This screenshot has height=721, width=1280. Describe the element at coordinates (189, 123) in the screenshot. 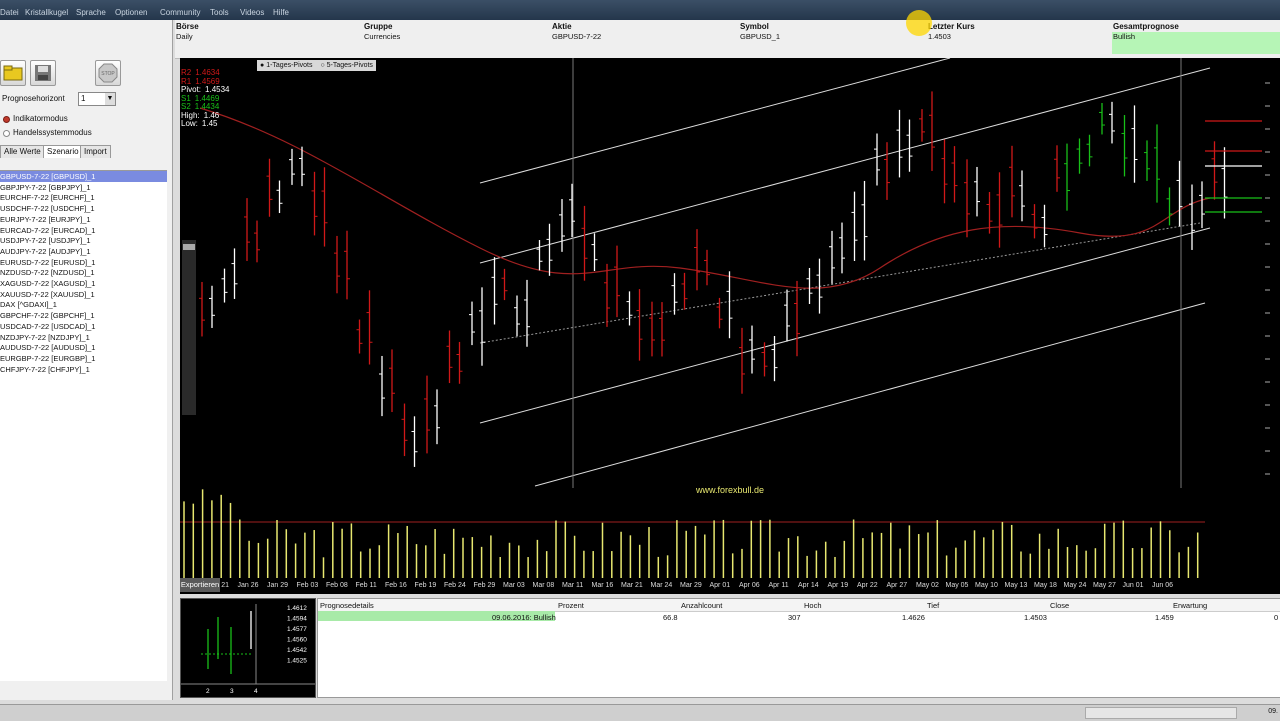

I see `pivot-label: Low:` at that location.